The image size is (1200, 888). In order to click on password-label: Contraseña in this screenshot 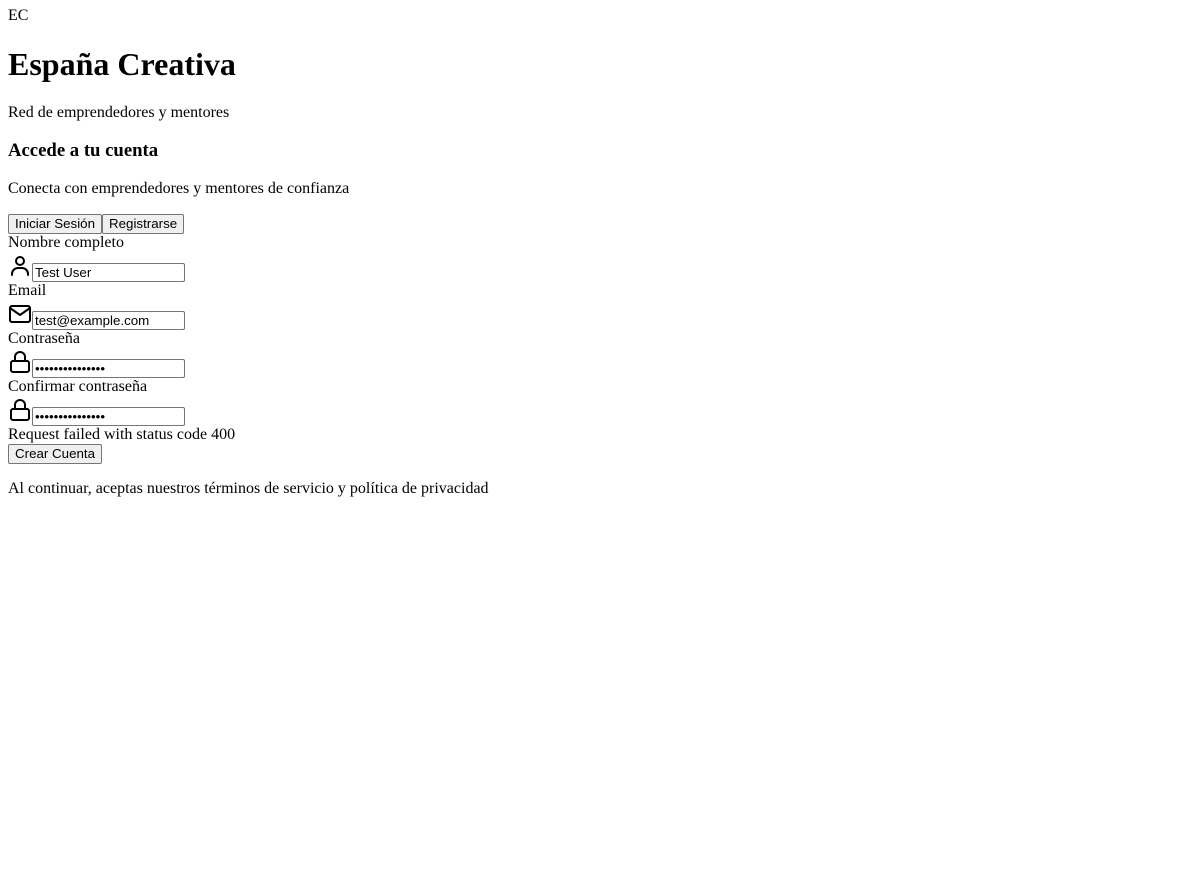, I will do `click(44, 338)`.